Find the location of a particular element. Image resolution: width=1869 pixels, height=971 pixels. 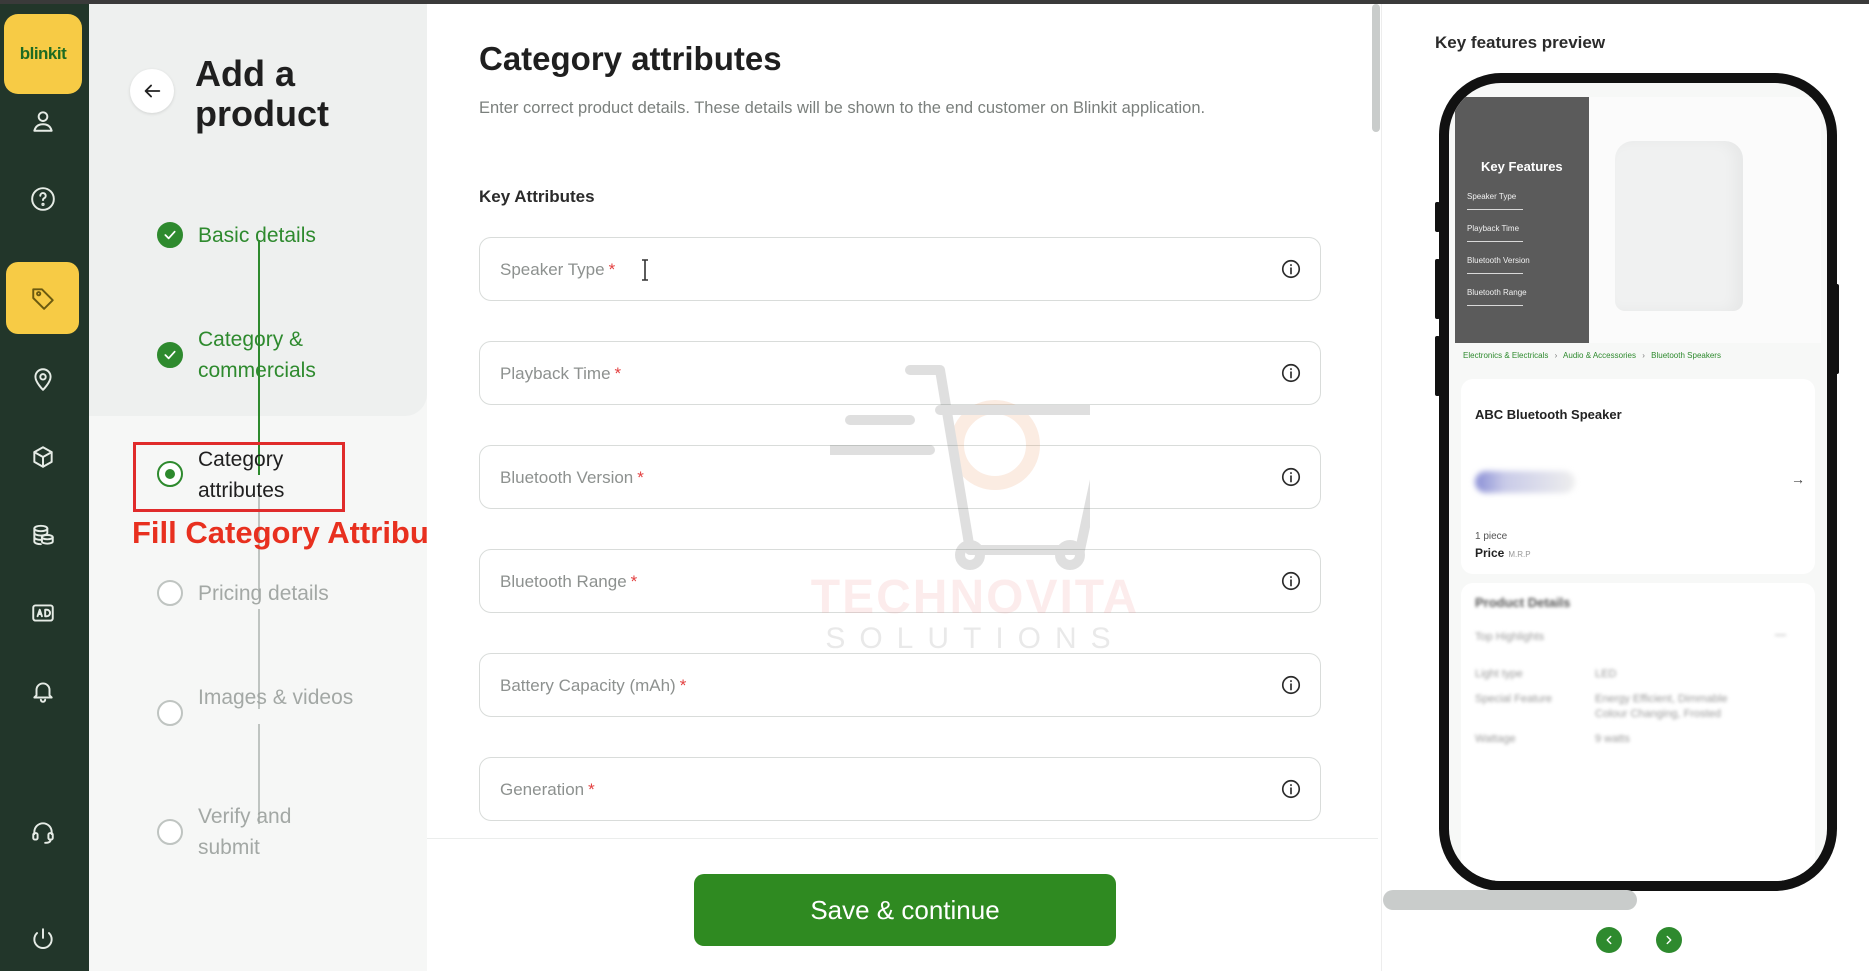

back-button is located at coordinates (152, 91).